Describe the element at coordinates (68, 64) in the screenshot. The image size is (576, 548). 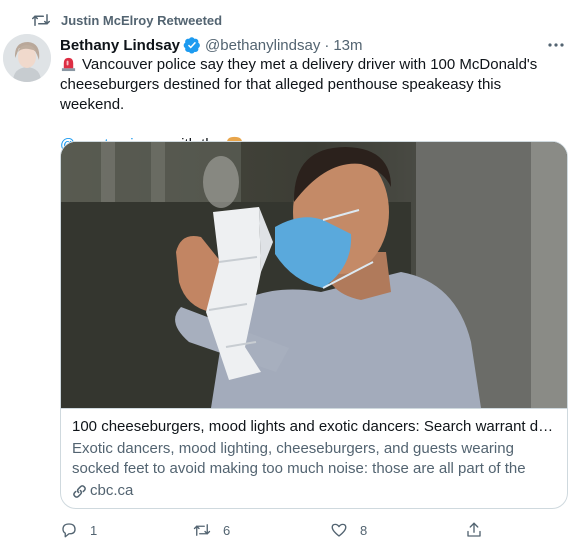
I see `police-siren-emoji` at that location.